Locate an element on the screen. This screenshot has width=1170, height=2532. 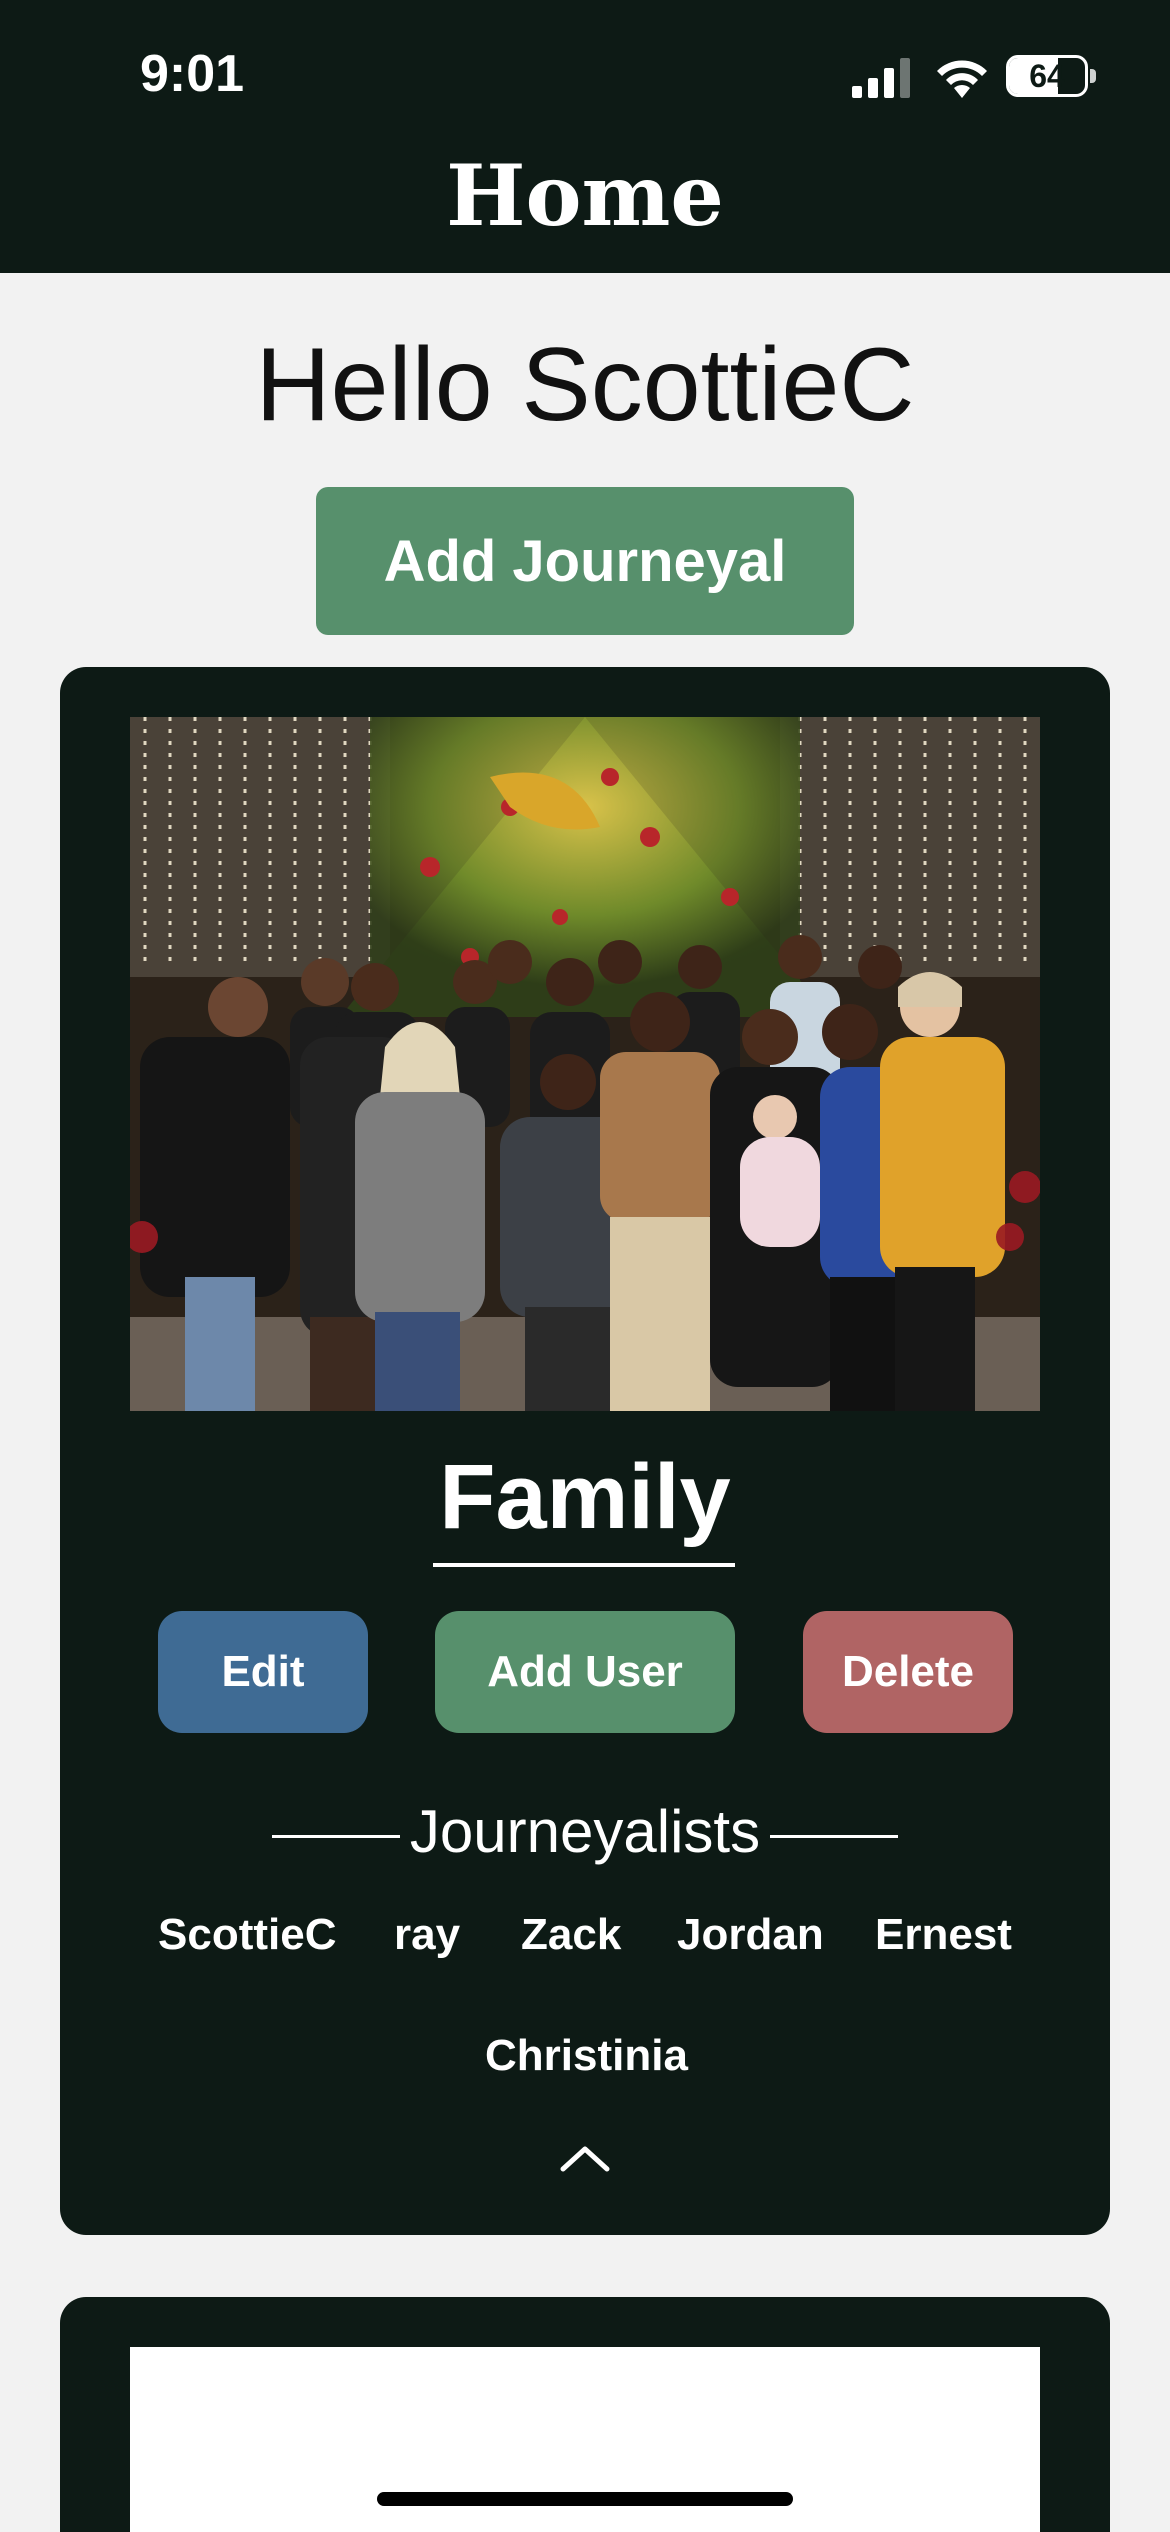
add-user-button: Add User is located at coordinates (585, 1672).